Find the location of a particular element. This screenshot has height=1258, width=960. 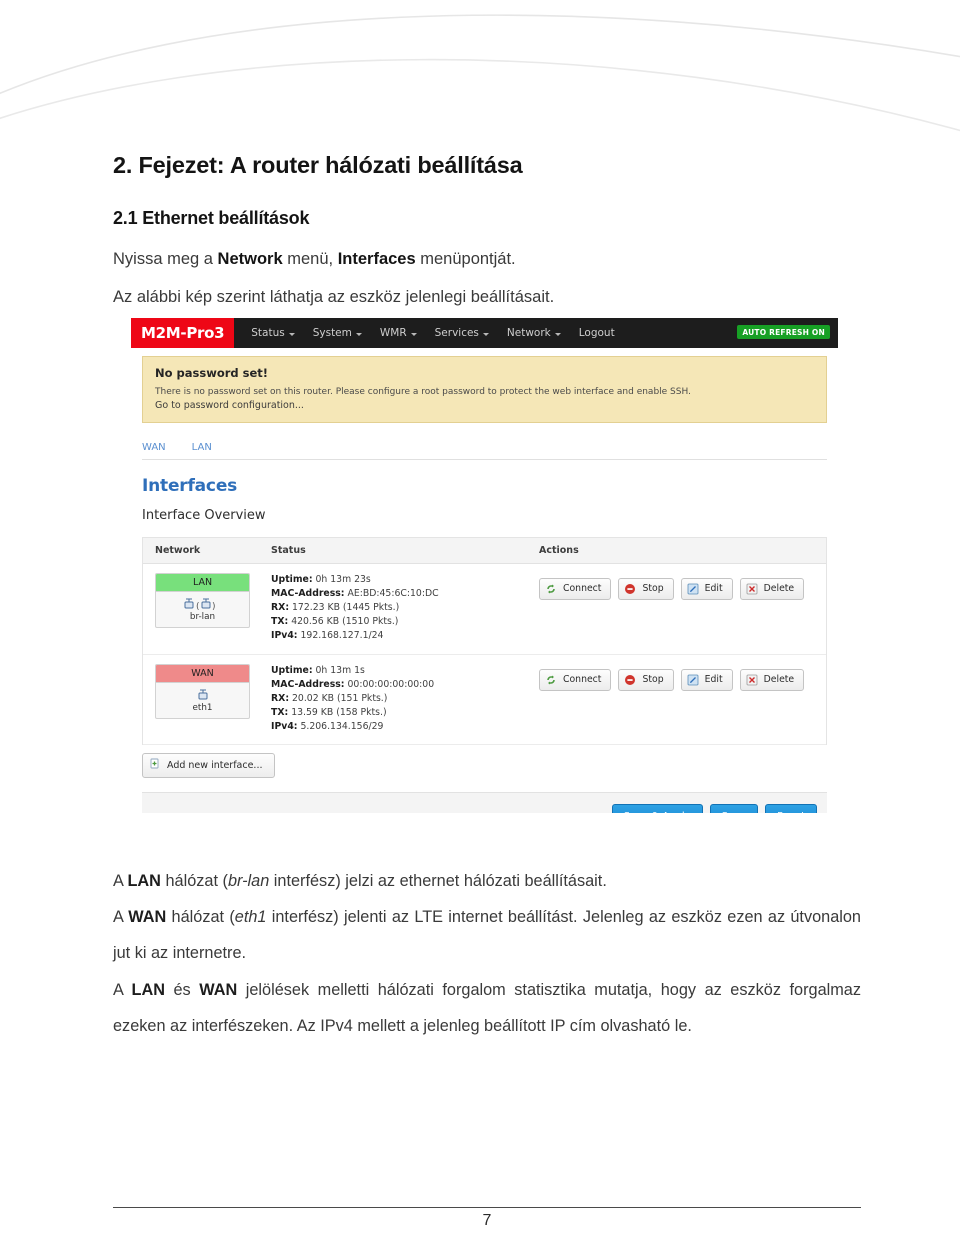

interface-badge-label: LAN is located at coordinates (202, 583).